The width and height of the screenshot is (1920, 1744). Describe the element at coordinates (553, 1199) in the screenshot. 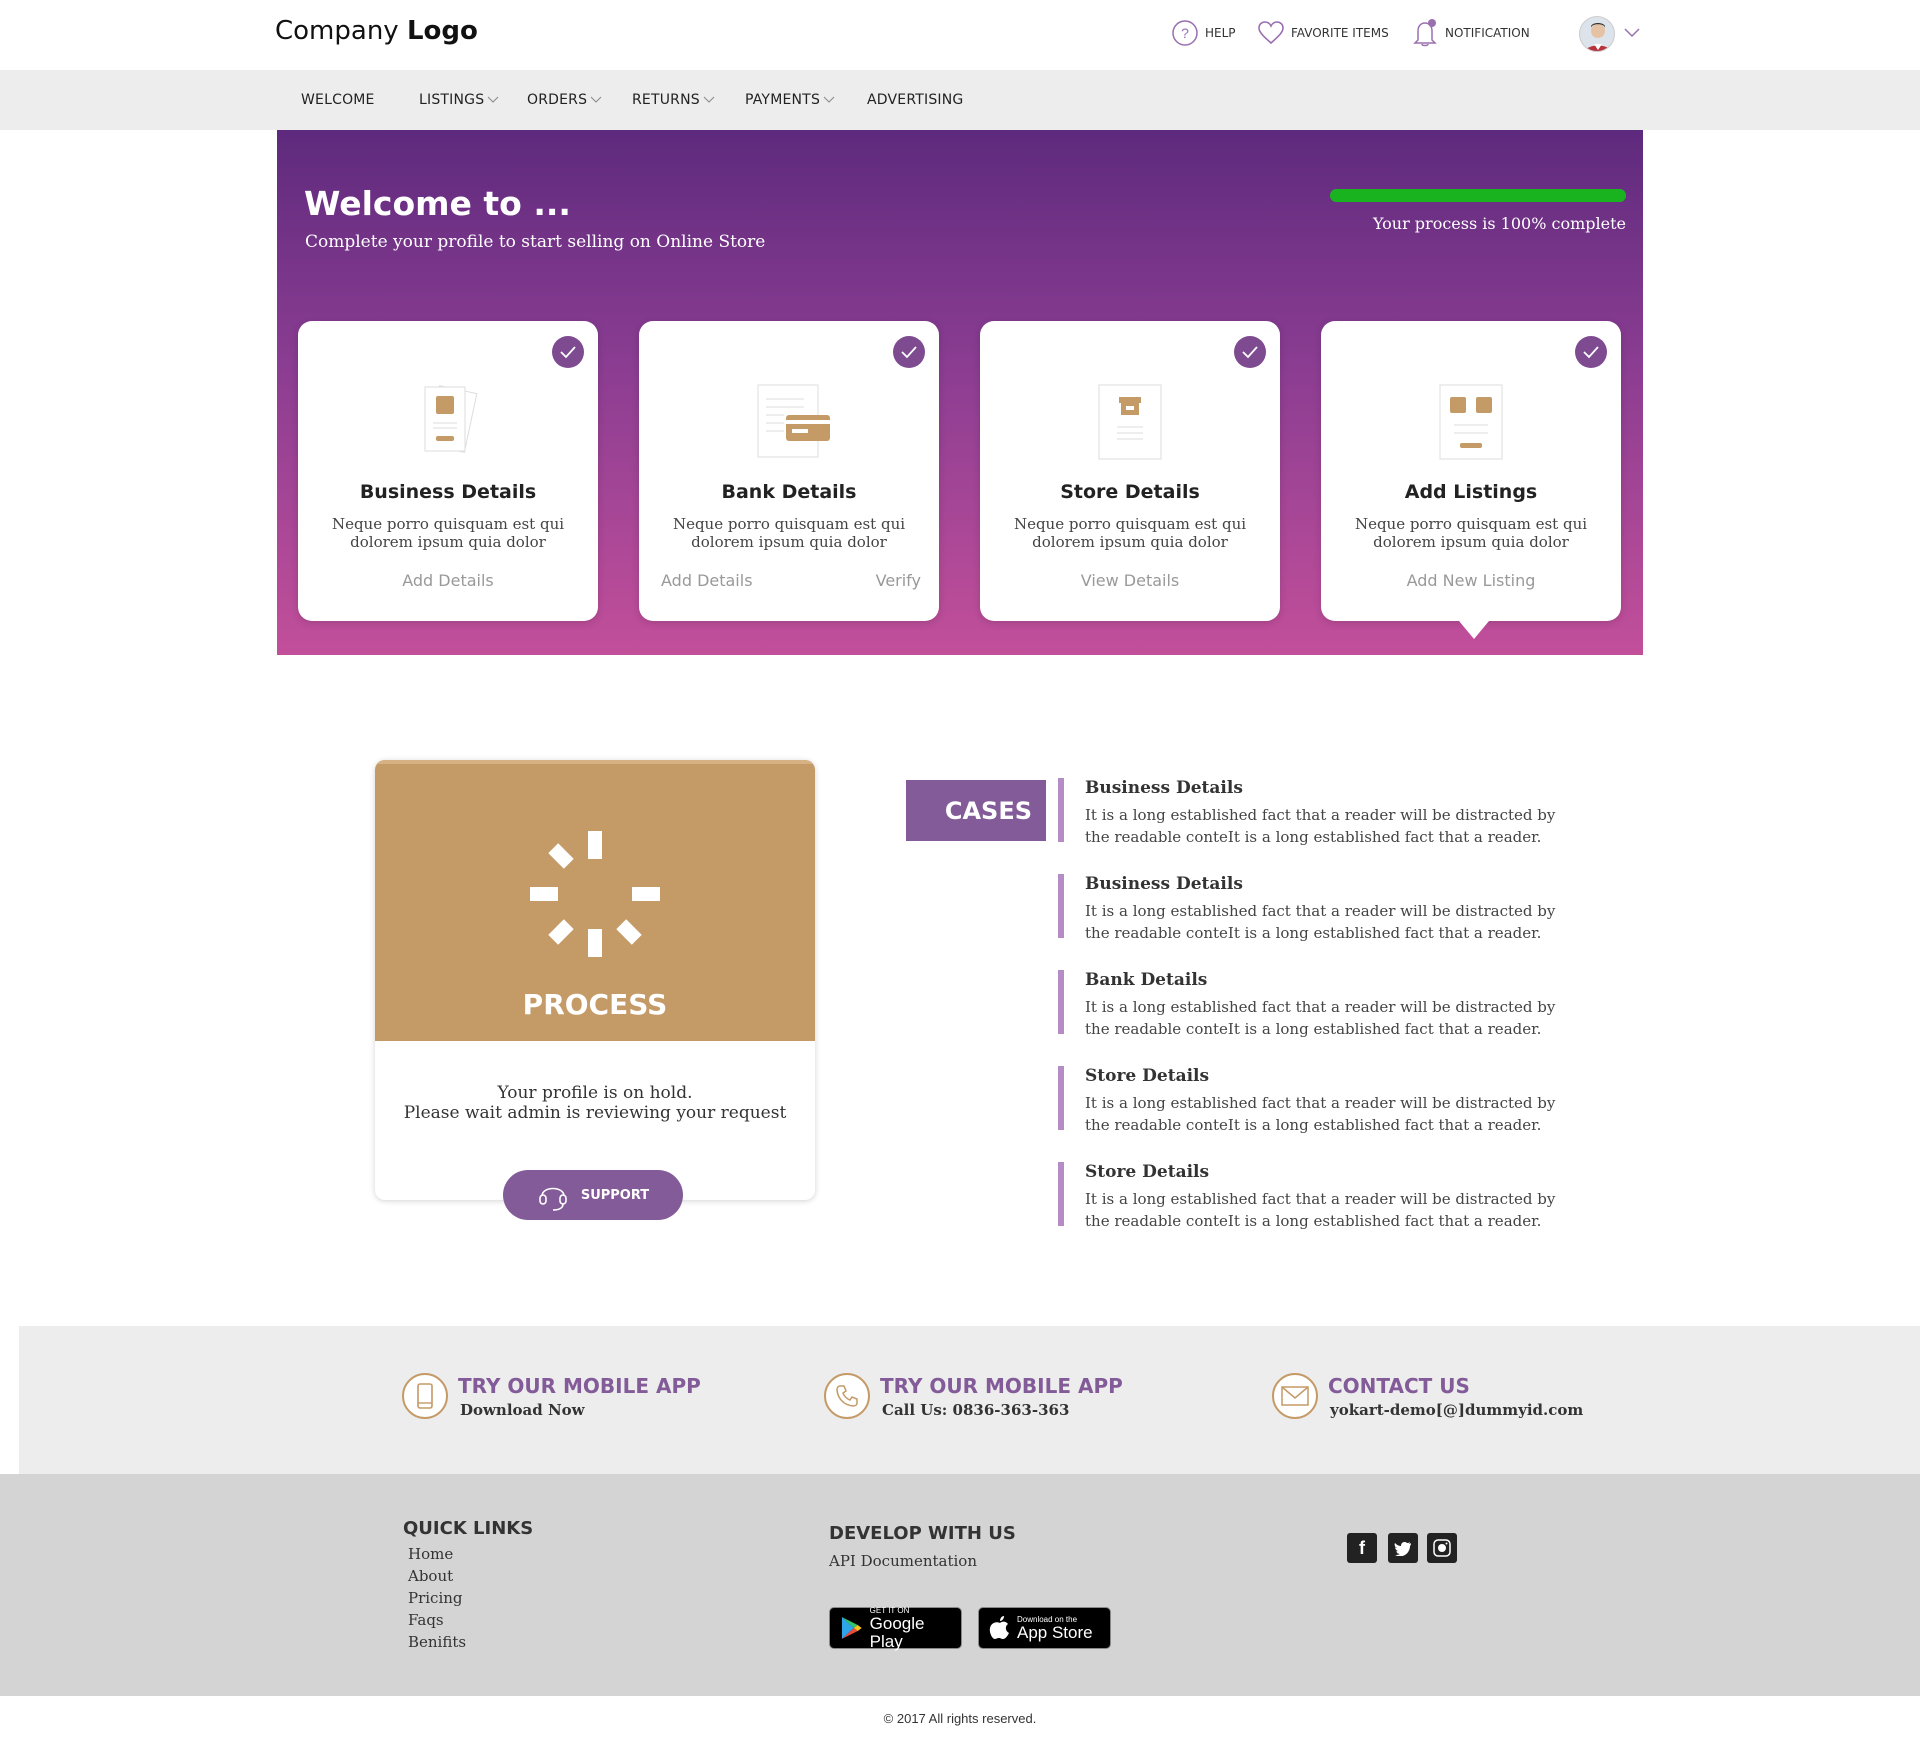

I see `headset-icon` at that location.